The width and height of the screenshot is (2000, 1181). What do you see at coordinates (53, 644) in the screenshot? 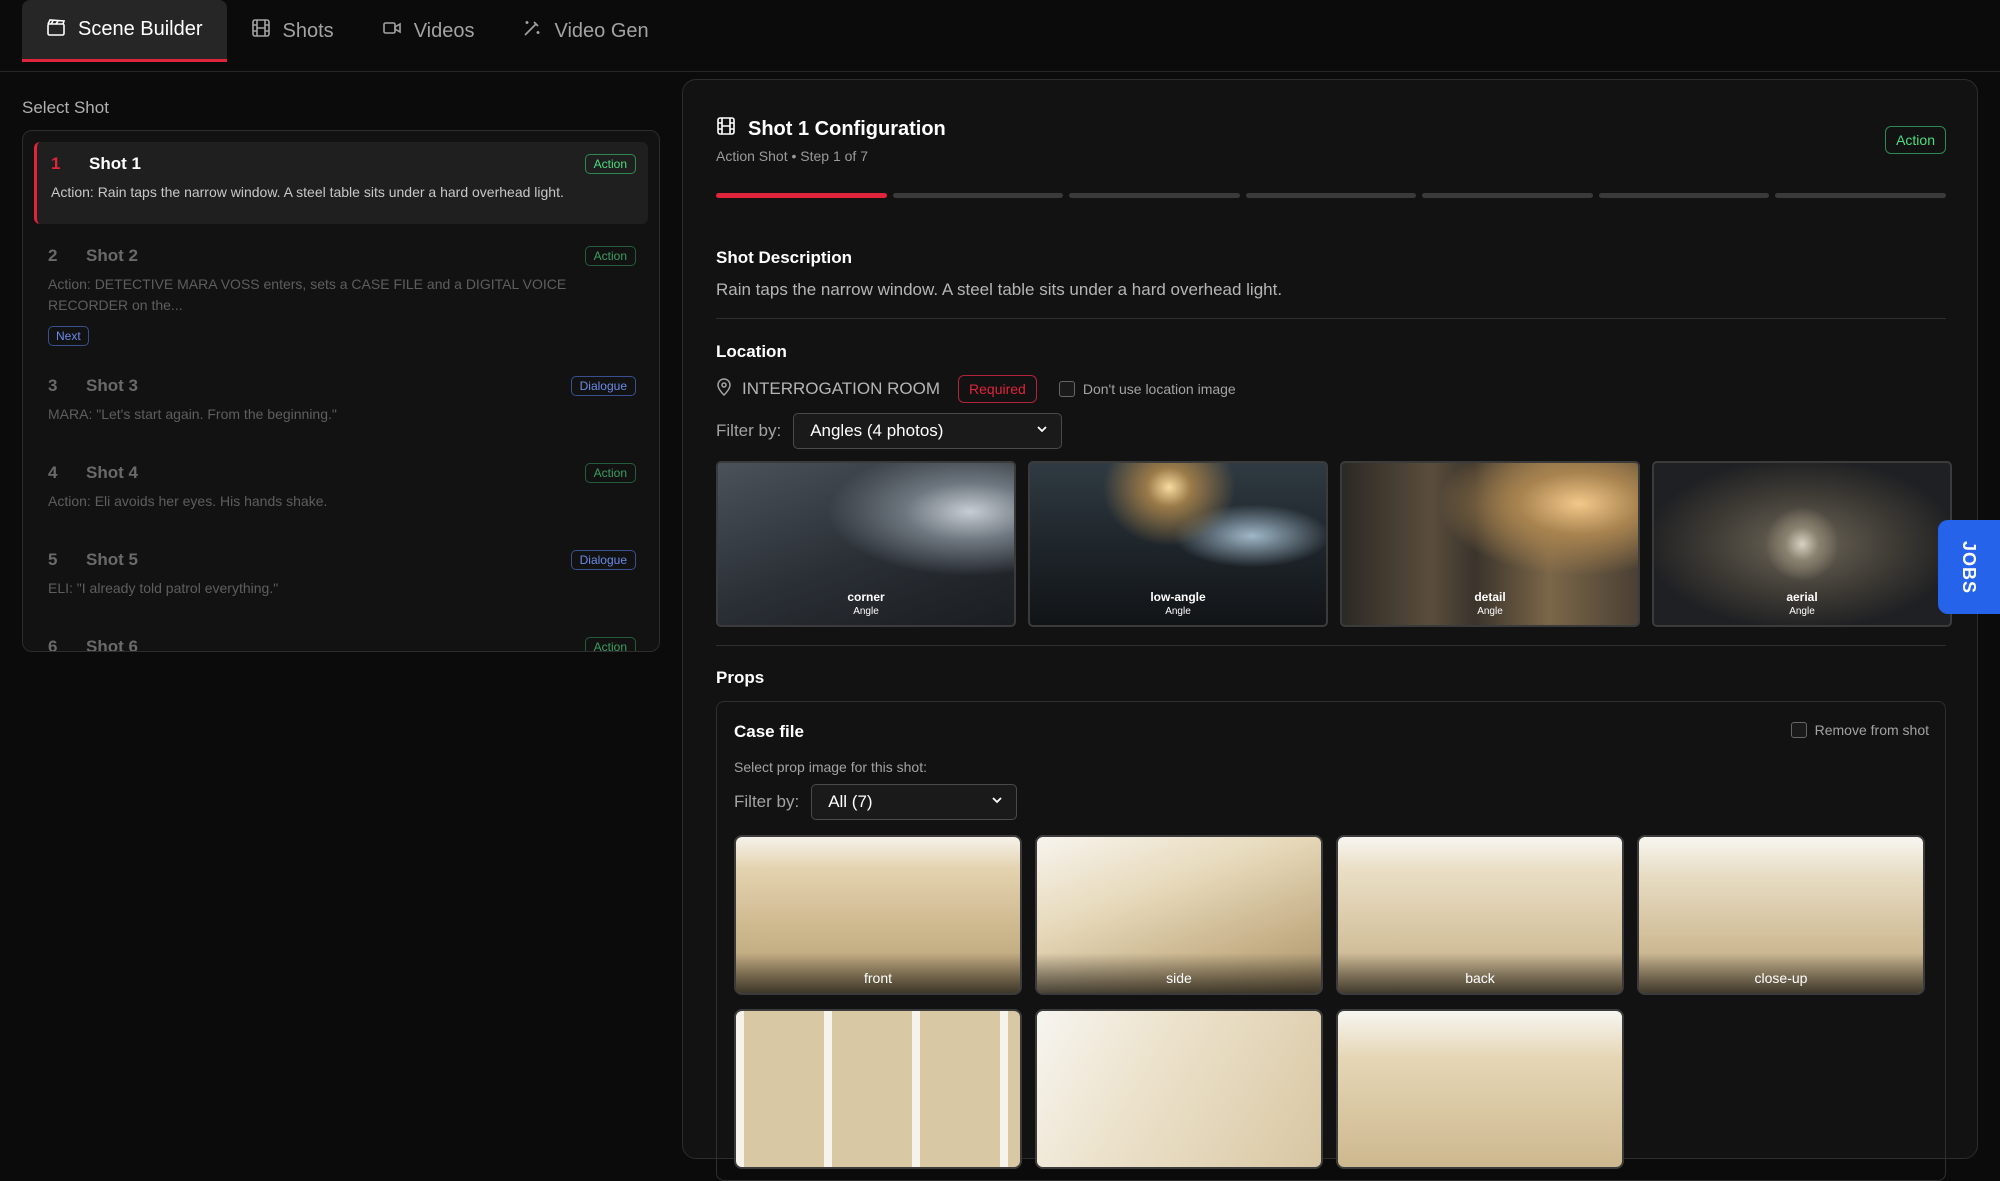
I see `shot-number: 6` at bounding box center [53, 644].